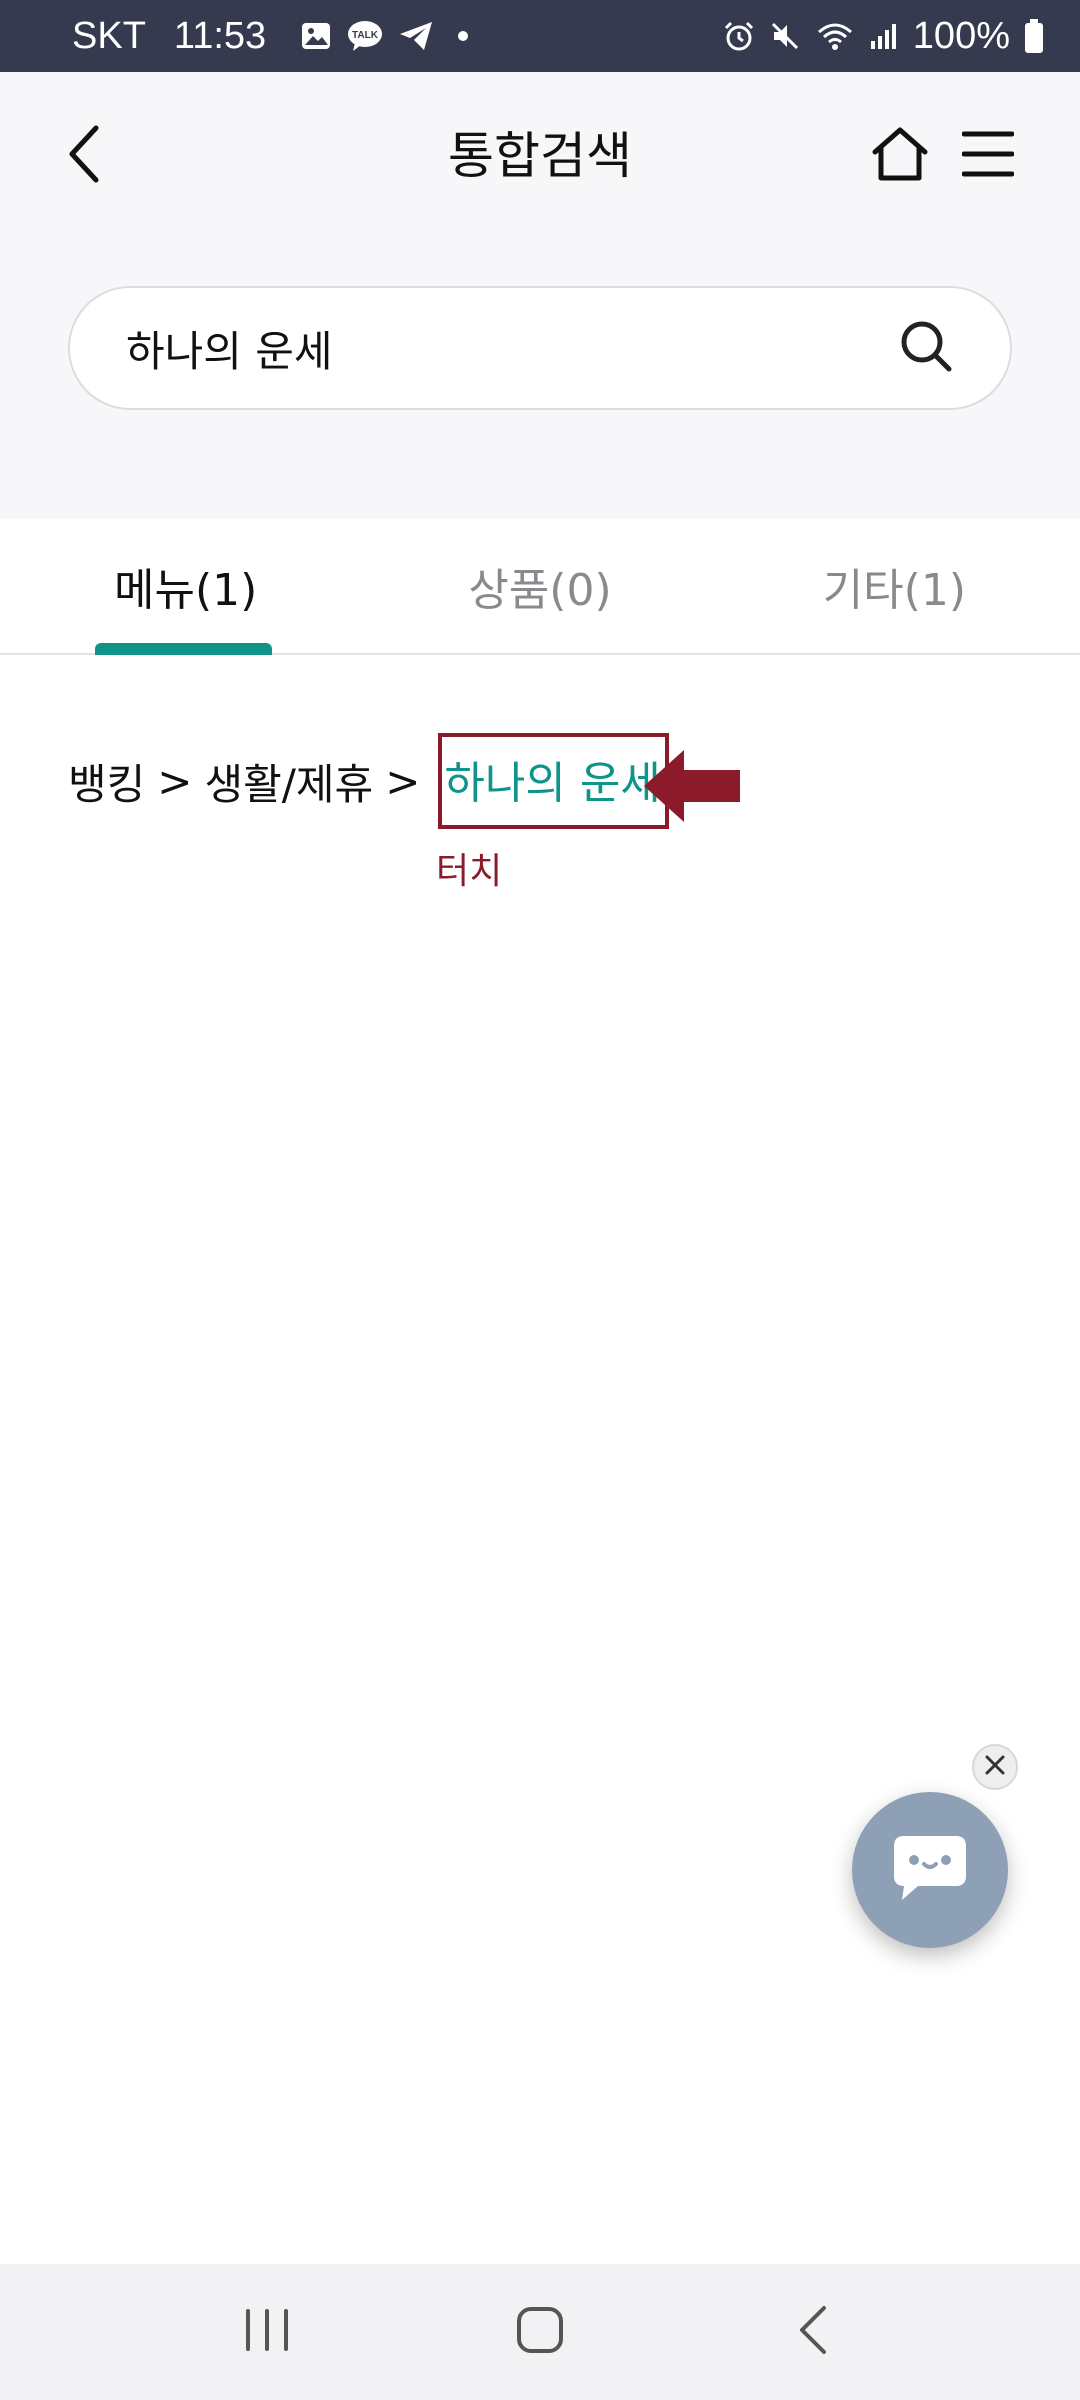  I want to click on signal-icon, so click(884, 36).